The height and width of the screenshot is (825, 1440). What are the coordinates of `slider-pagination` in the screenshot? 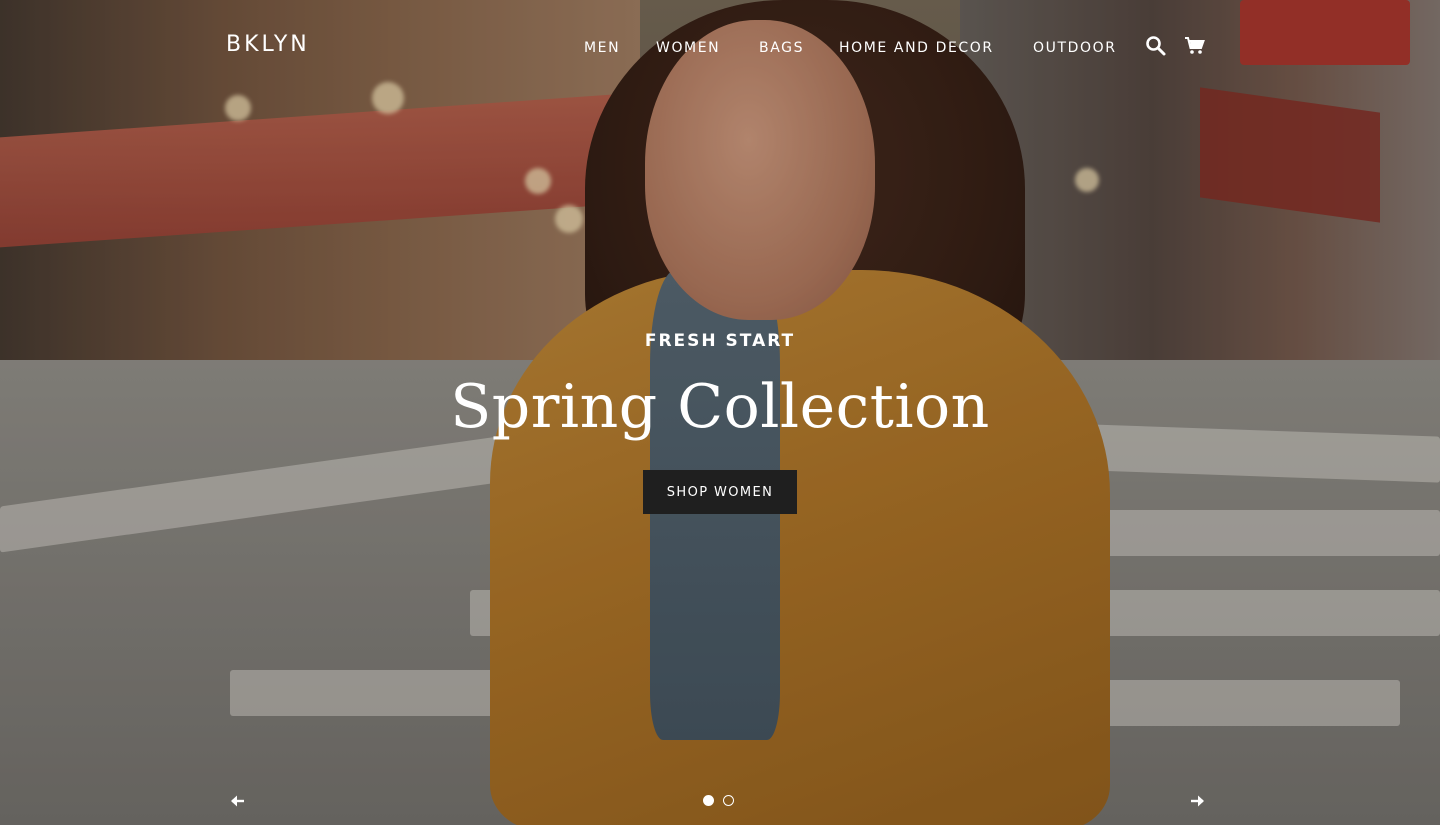 It's located at (718, 800).